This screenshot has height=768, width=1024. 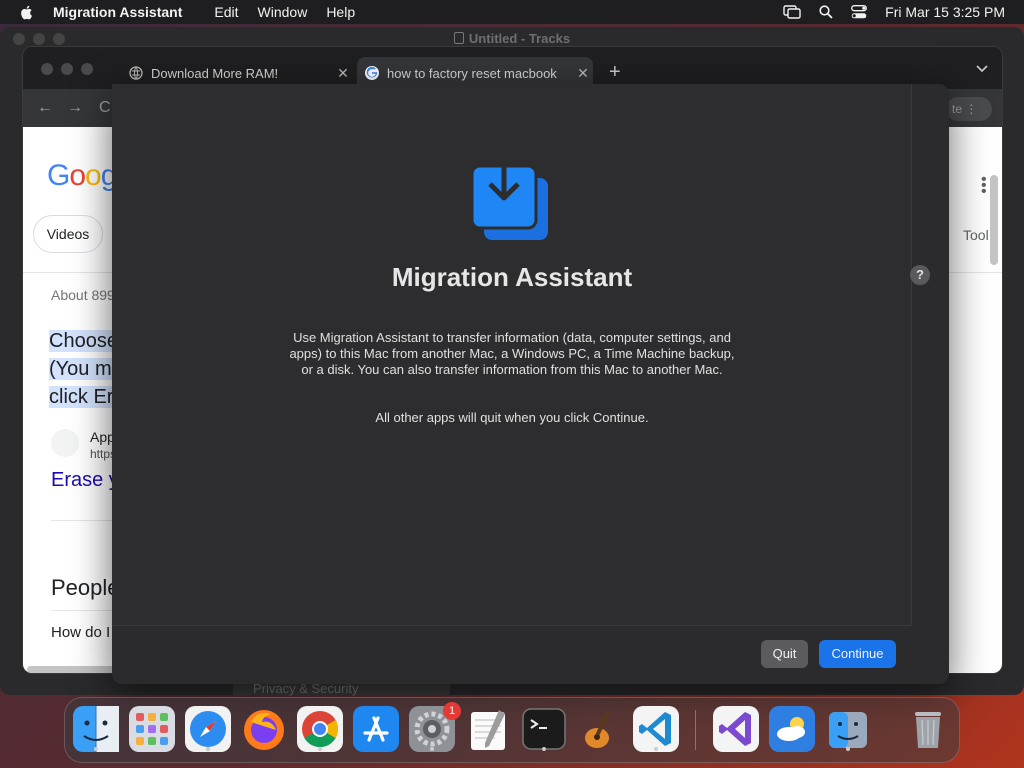 I want to click on spotlight-search-icon, so click(x=826, y=12).